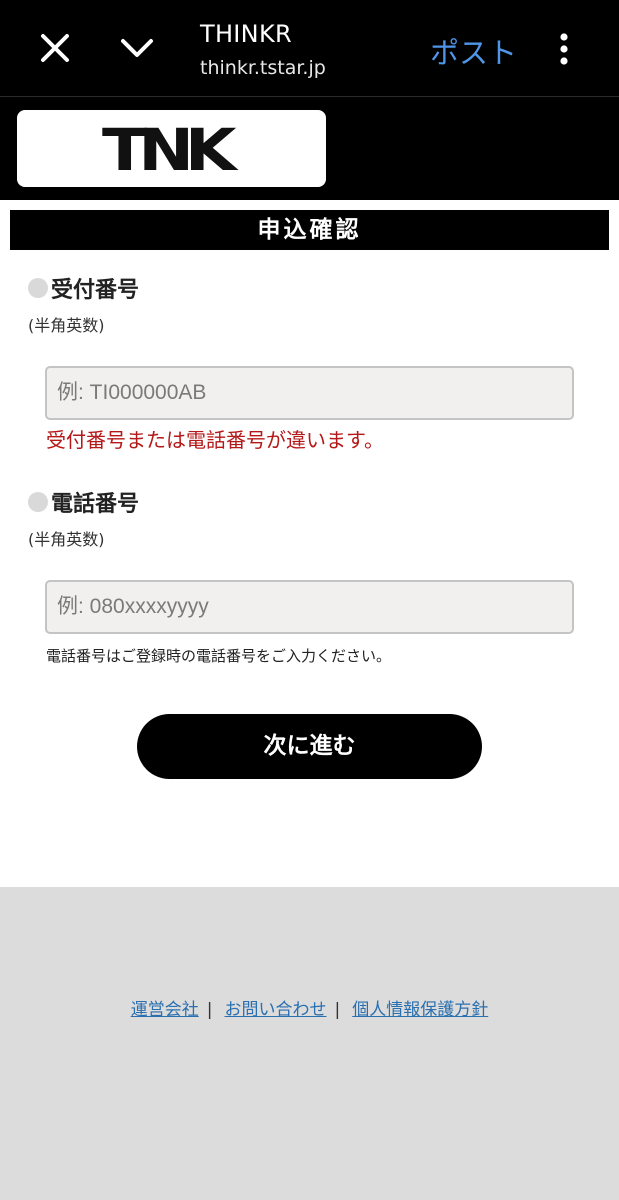 This screenshot has height=1200, width=619. What do you see at coordinates (215, 440) in the screenshot?
I see `error-message: 受付番号または電話番号が違います。` at bounding box center [215, 440].